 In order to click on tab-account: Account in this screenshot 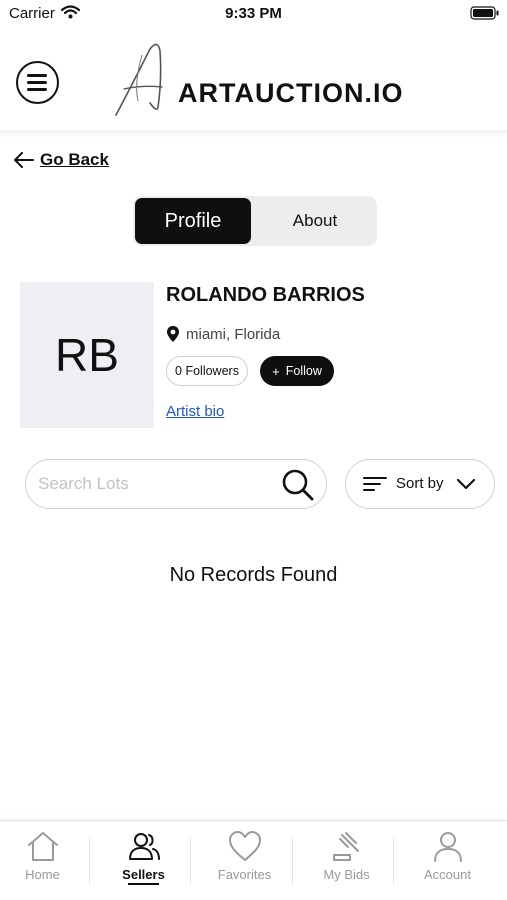, I will do `click(447, 860)`.